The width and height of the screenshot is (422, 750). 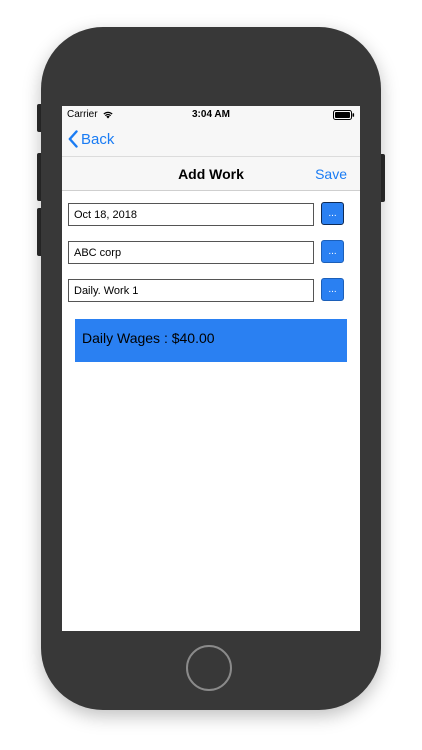 What do you see at coordinates (98, 139) in the screenshot?
I see `back-label: Back` at bounding box center [98, 139].